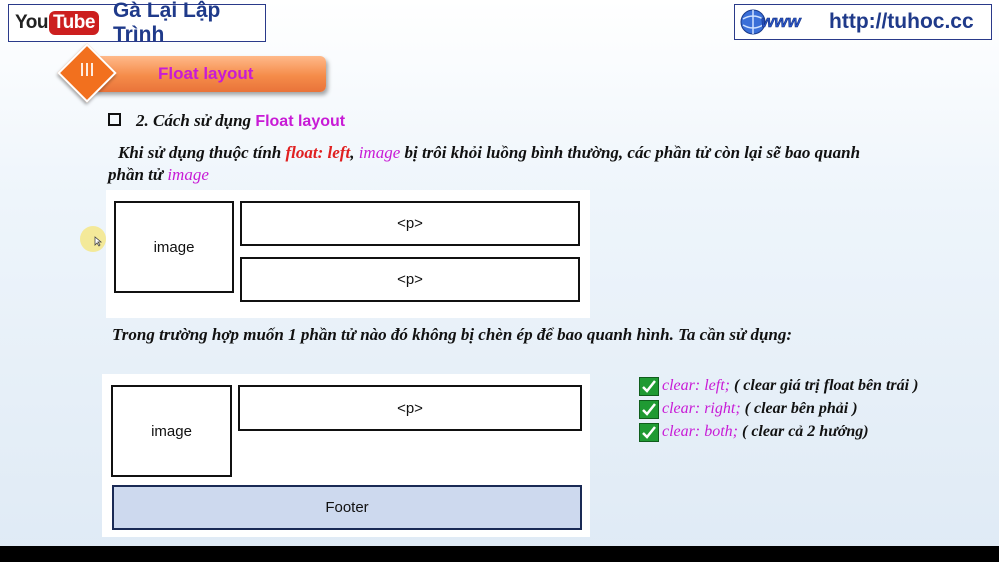 Image resolution: width=999 pixels, height=562 pixels. I want to click on heading-highlight: Float layout, so click(300, 121).